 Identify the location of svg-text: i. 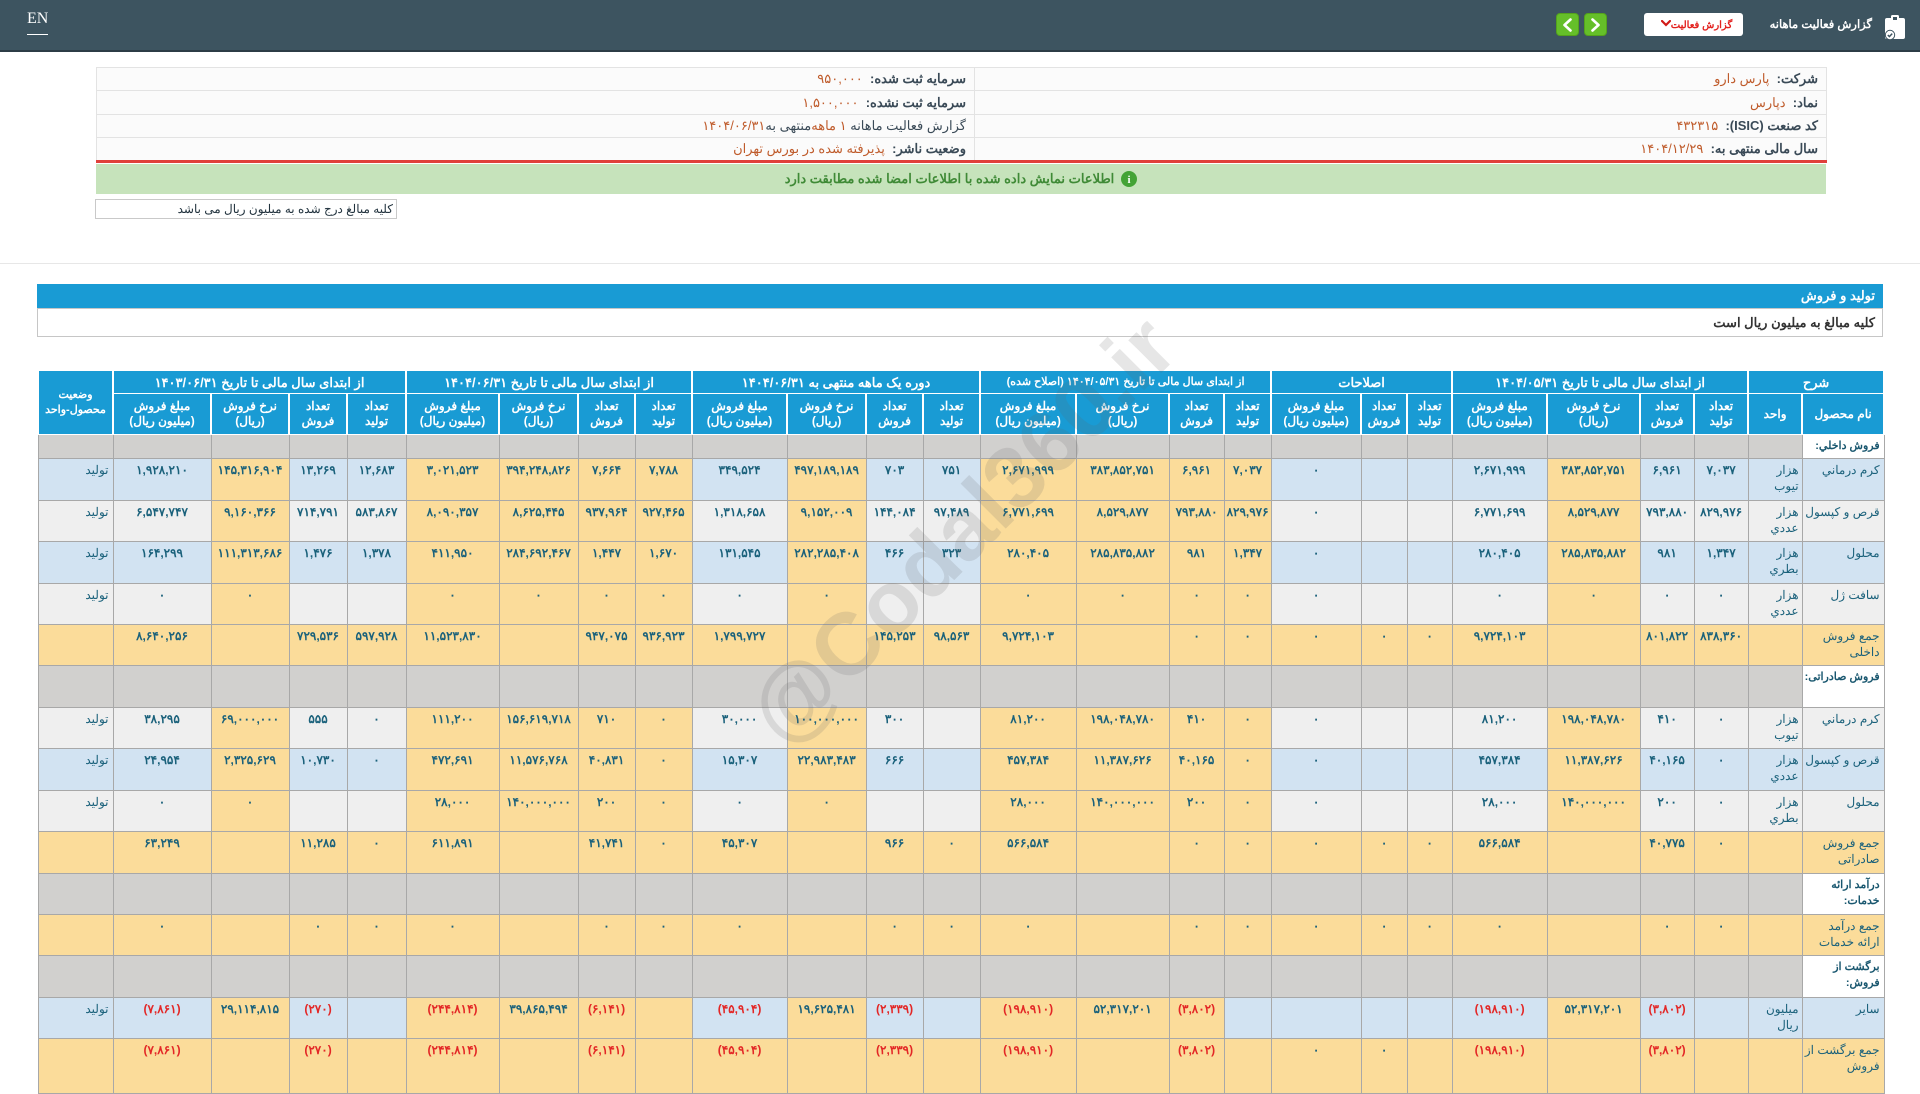
(1129, 180).